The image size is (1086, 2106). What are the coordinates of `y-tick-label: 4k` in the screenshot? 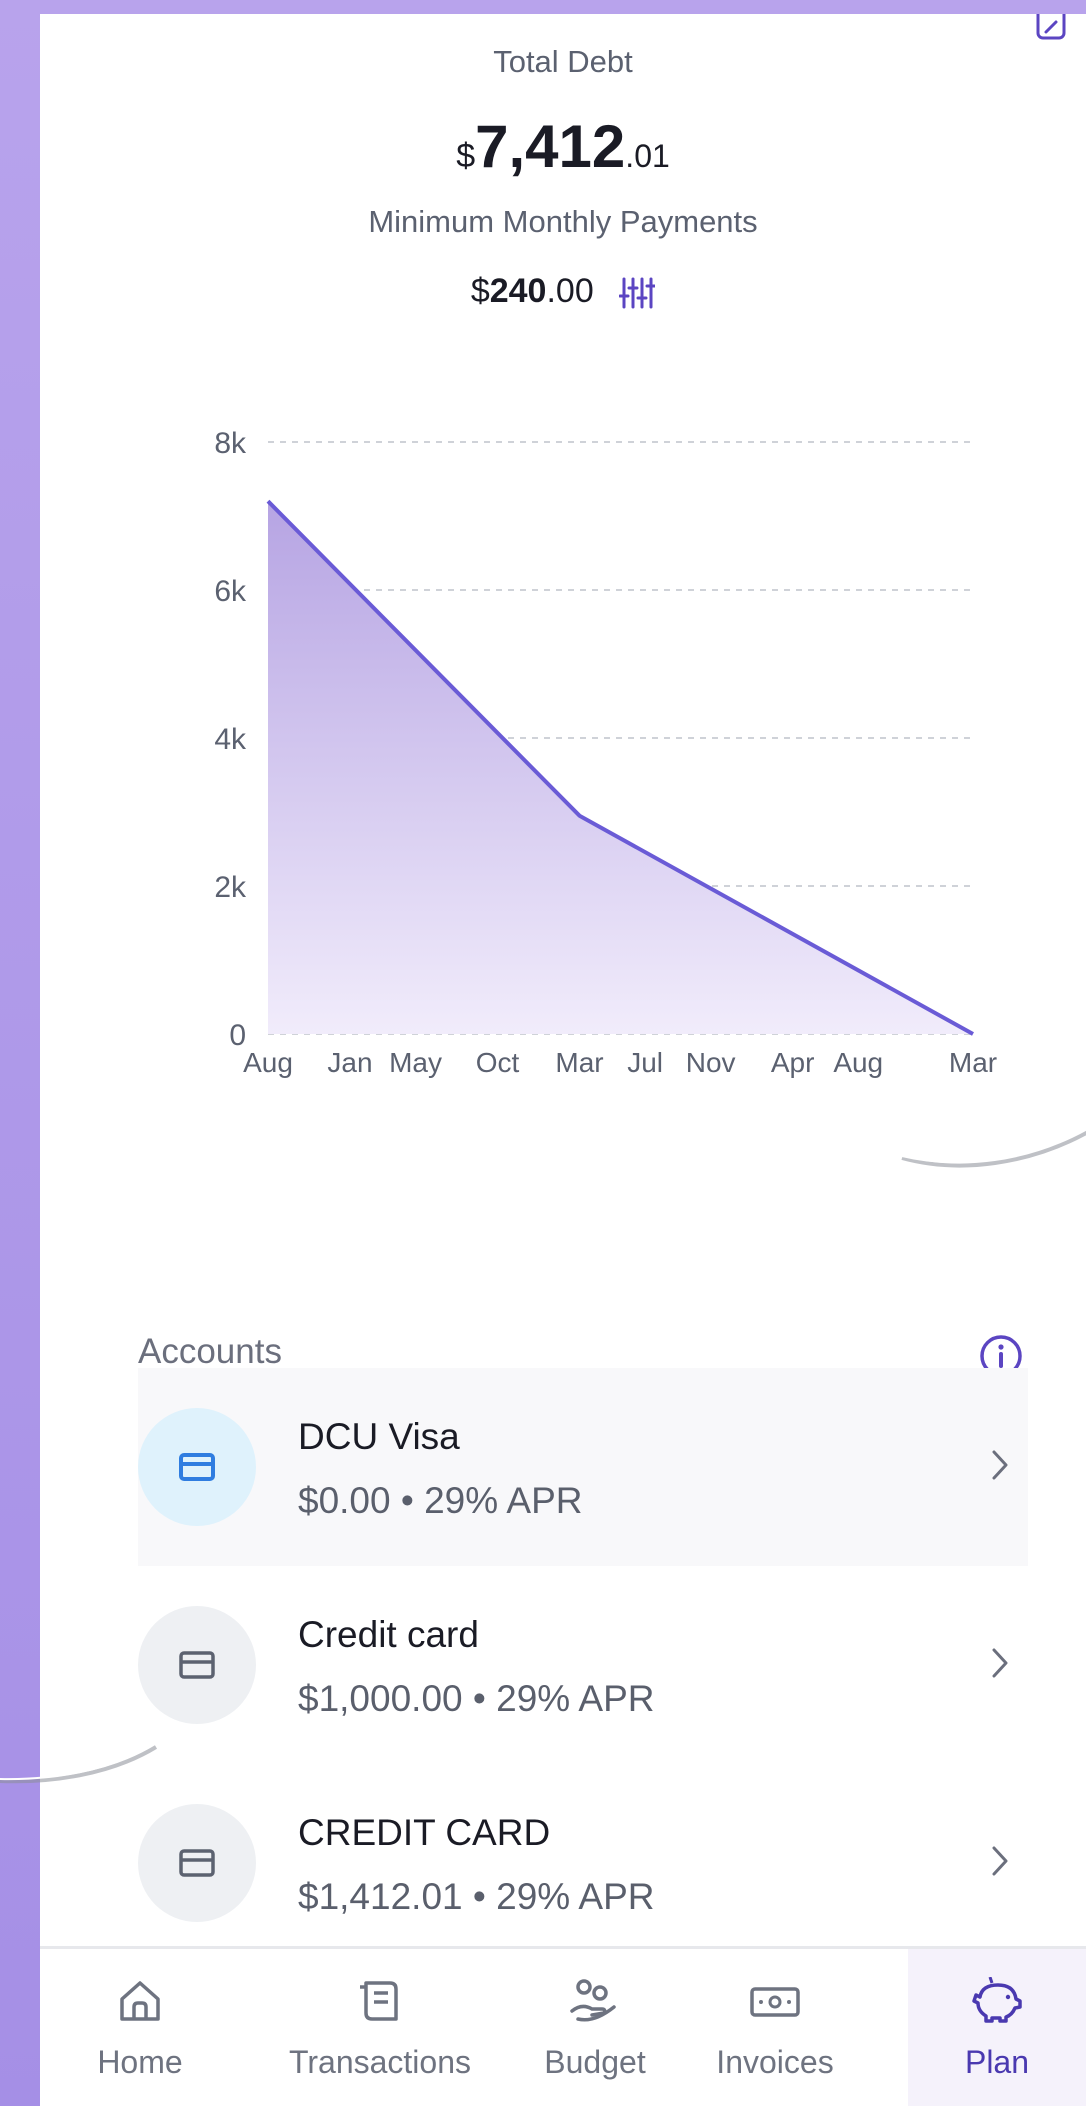 It's located at (230, 739).